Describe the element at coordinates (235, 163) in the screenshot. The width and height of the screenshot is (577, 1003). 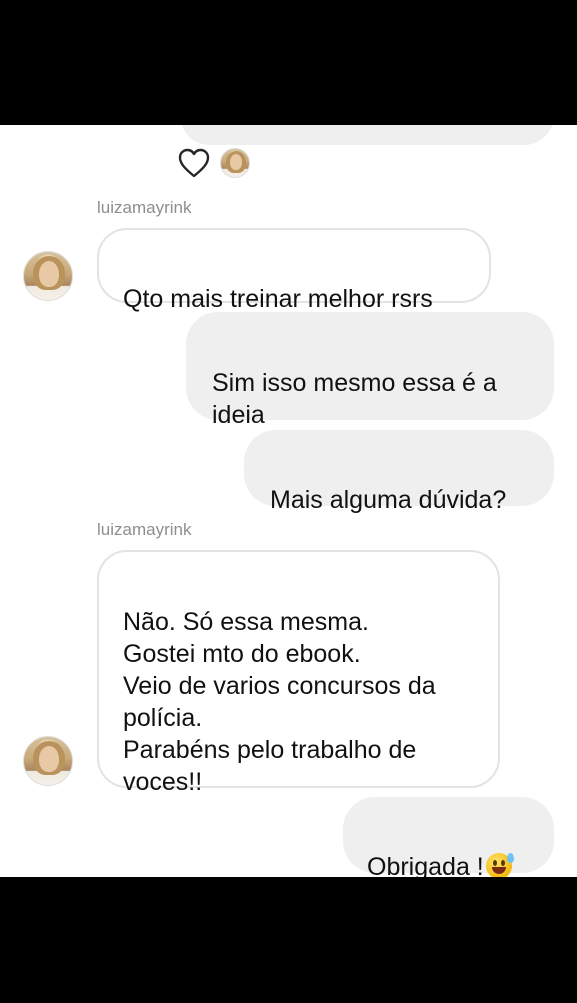
I see `seen-avatar` at that location.